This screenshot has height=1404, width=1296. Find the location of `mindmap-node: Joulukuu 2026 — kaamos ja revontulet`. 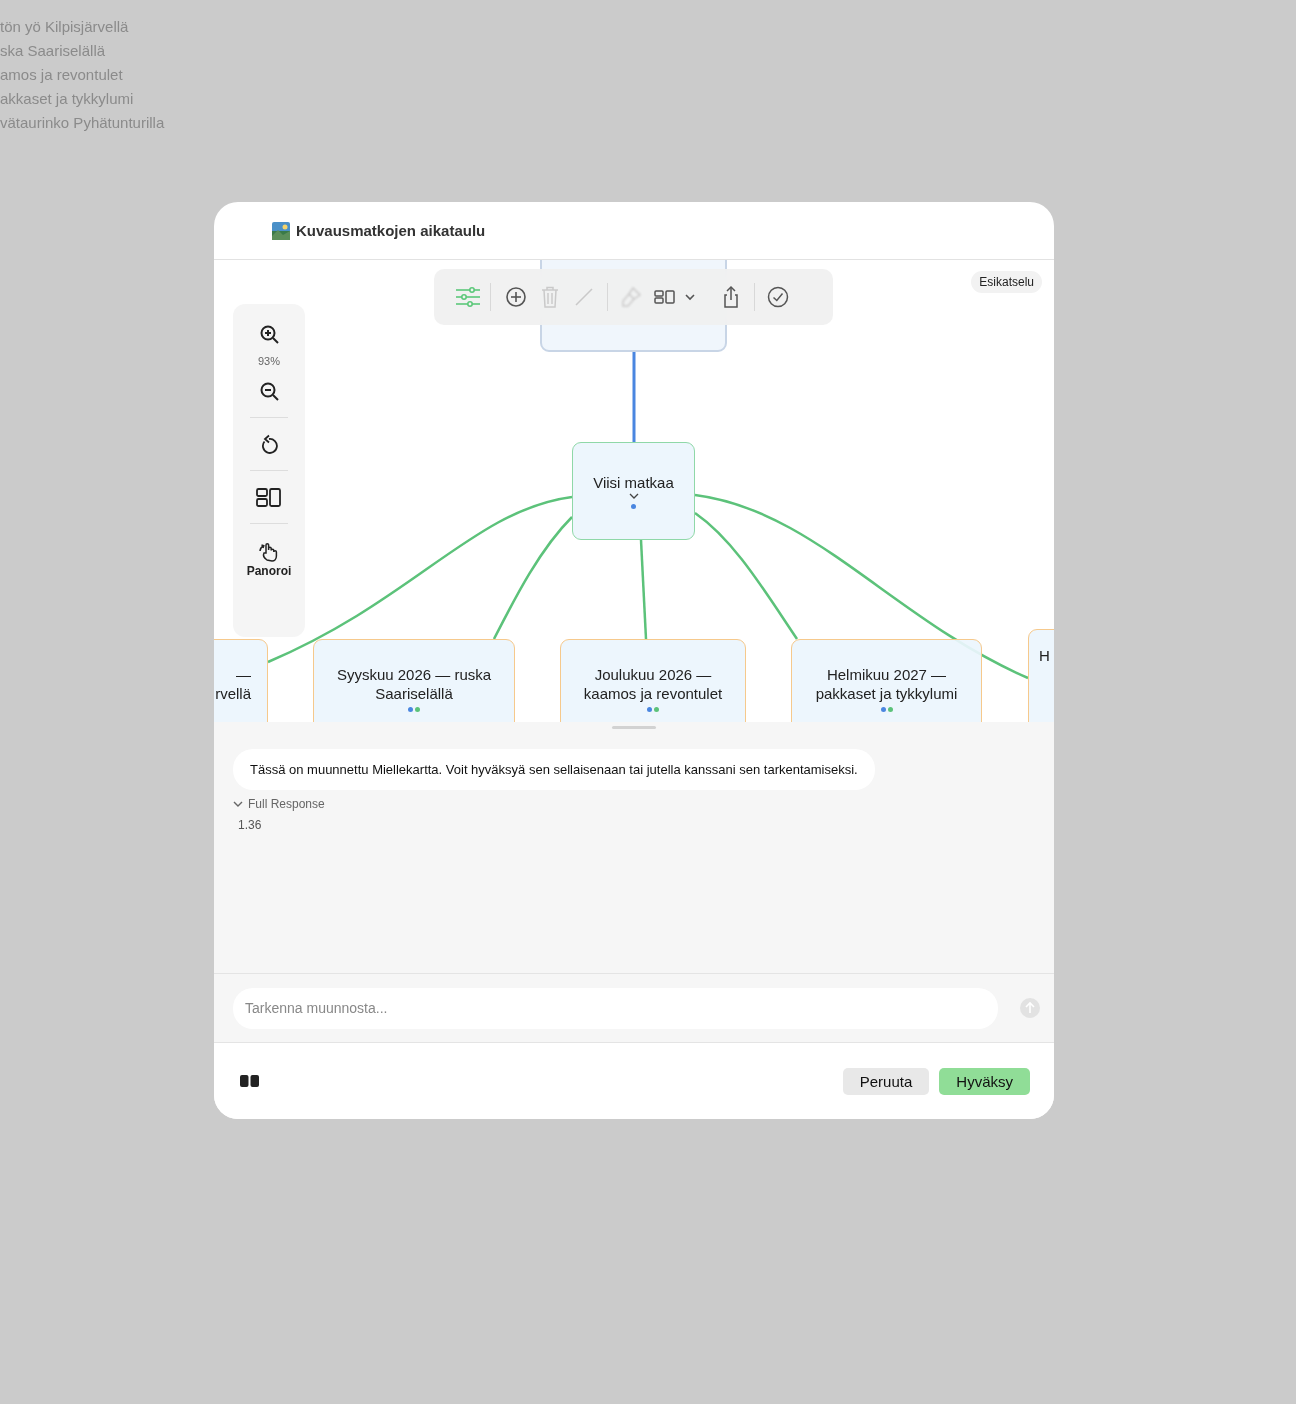

mindmap-node: Joulukuu 2026 — kaamos ja revontulet is located at coordinates (653, 680).